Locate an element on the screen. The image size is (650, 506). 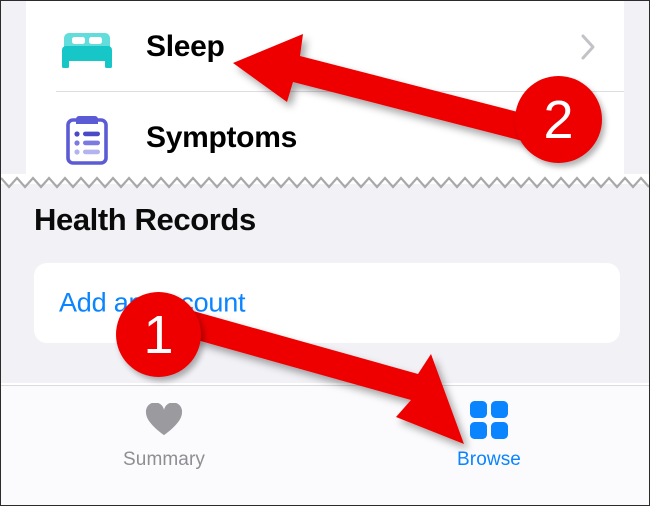
badge-number: 2 is located at coordinates (558, 119).